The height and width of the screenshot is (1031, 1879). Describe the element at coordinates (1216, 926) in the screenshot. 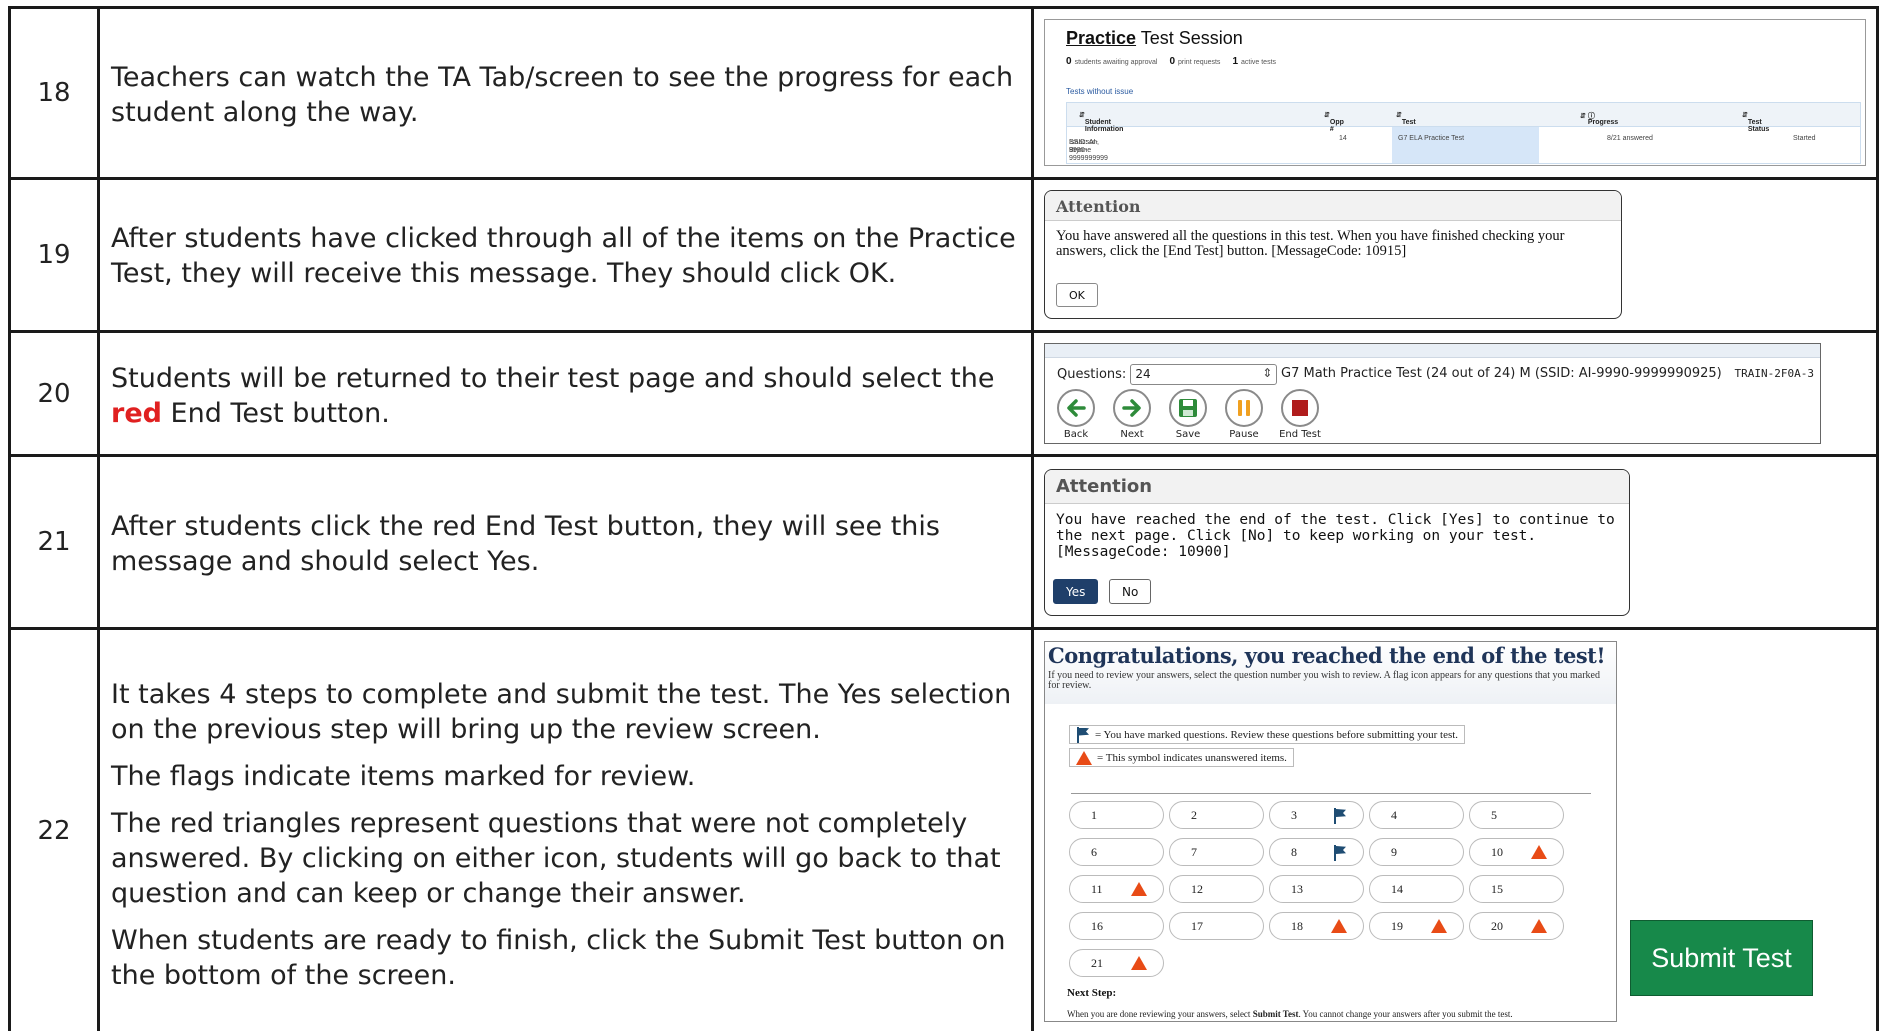

I see `question-button: 17` at that location.